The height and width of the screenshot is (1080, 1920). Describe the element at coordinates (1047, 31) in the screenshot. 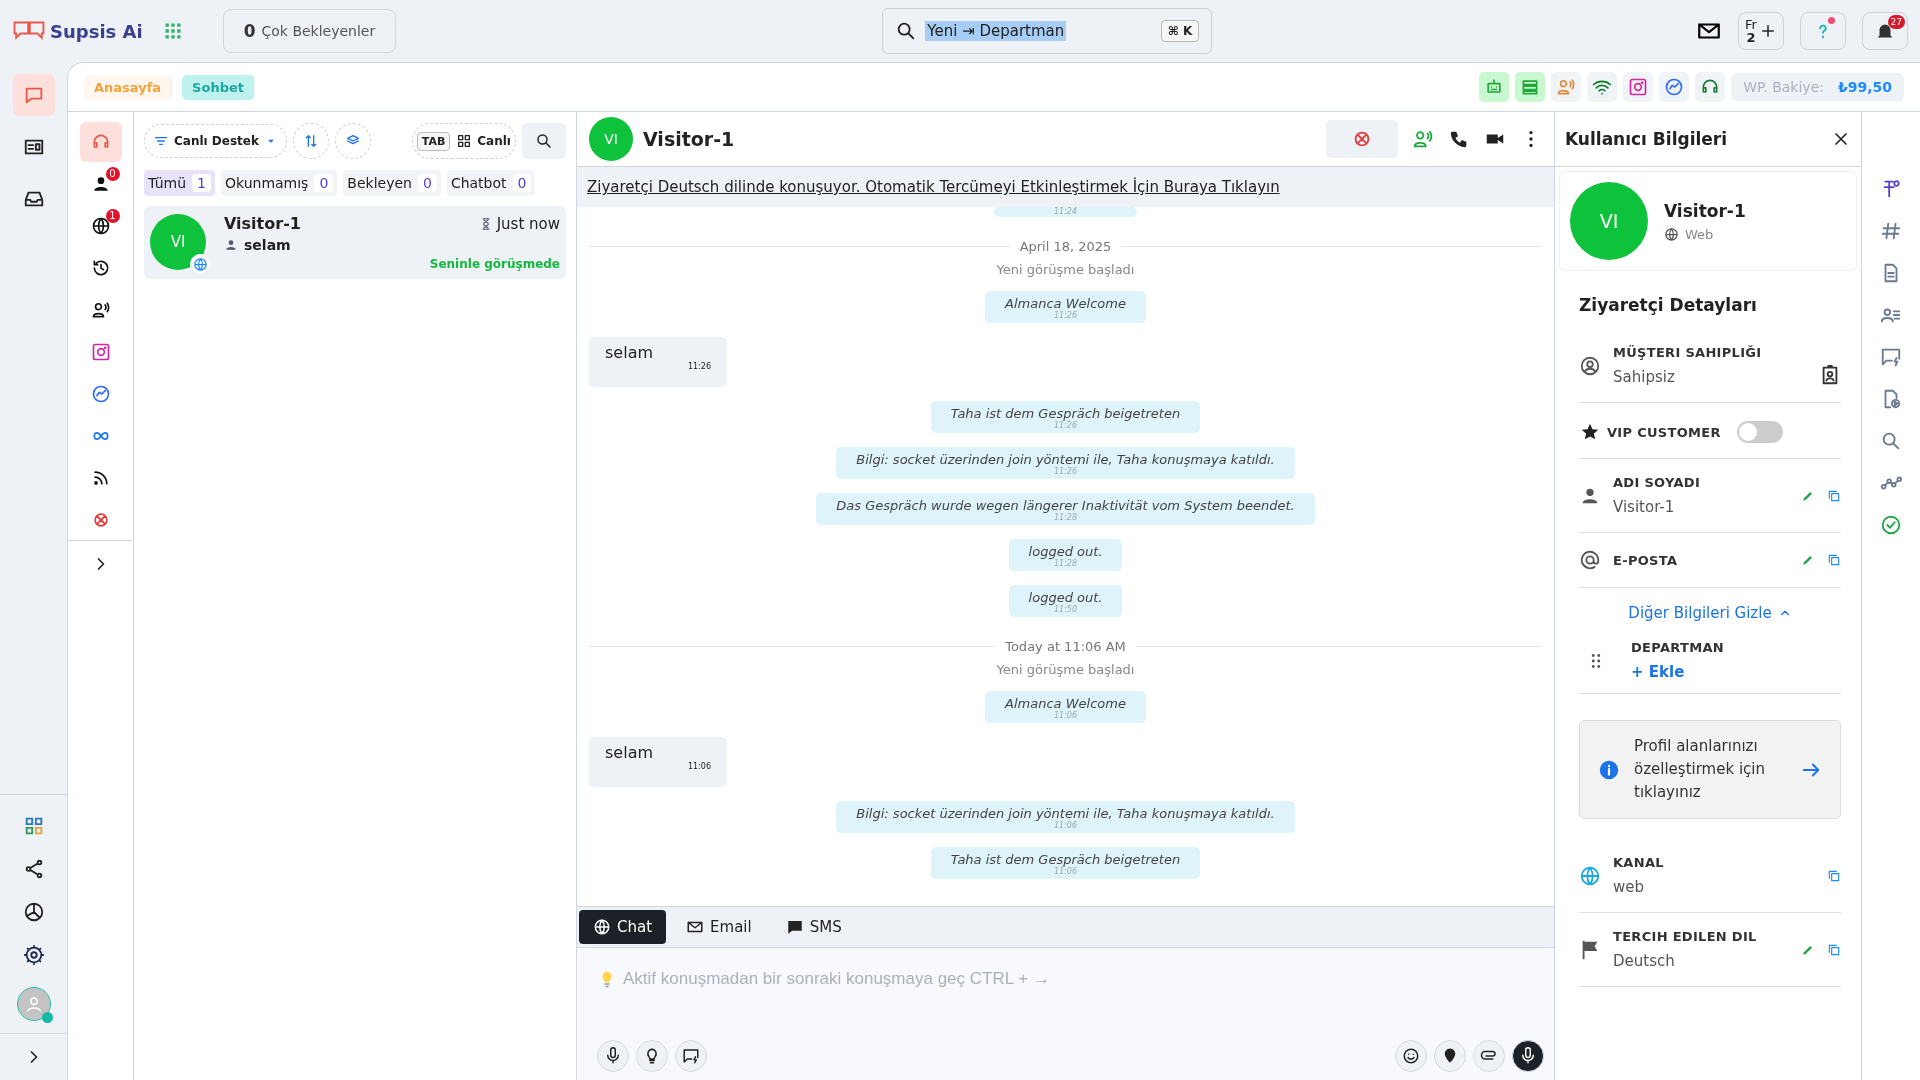

I see `search-field: Yeni ⇥ Departman ⌘ K` at that location.